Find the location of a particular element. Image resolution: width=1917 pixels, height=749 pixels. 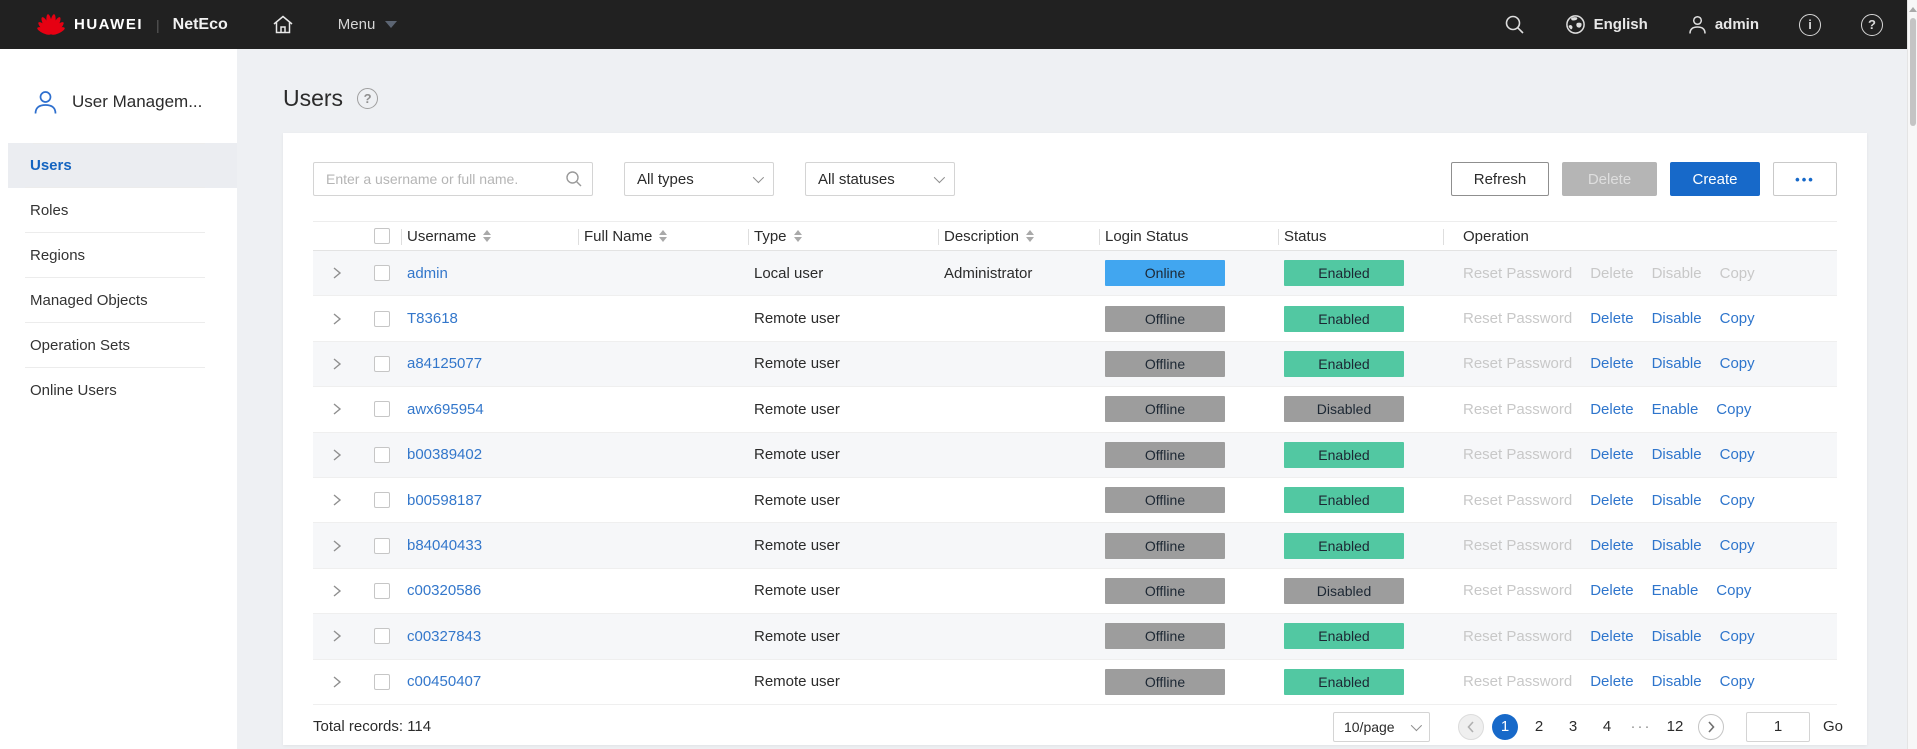

username-link: admin is located at coordinates (427, 273).